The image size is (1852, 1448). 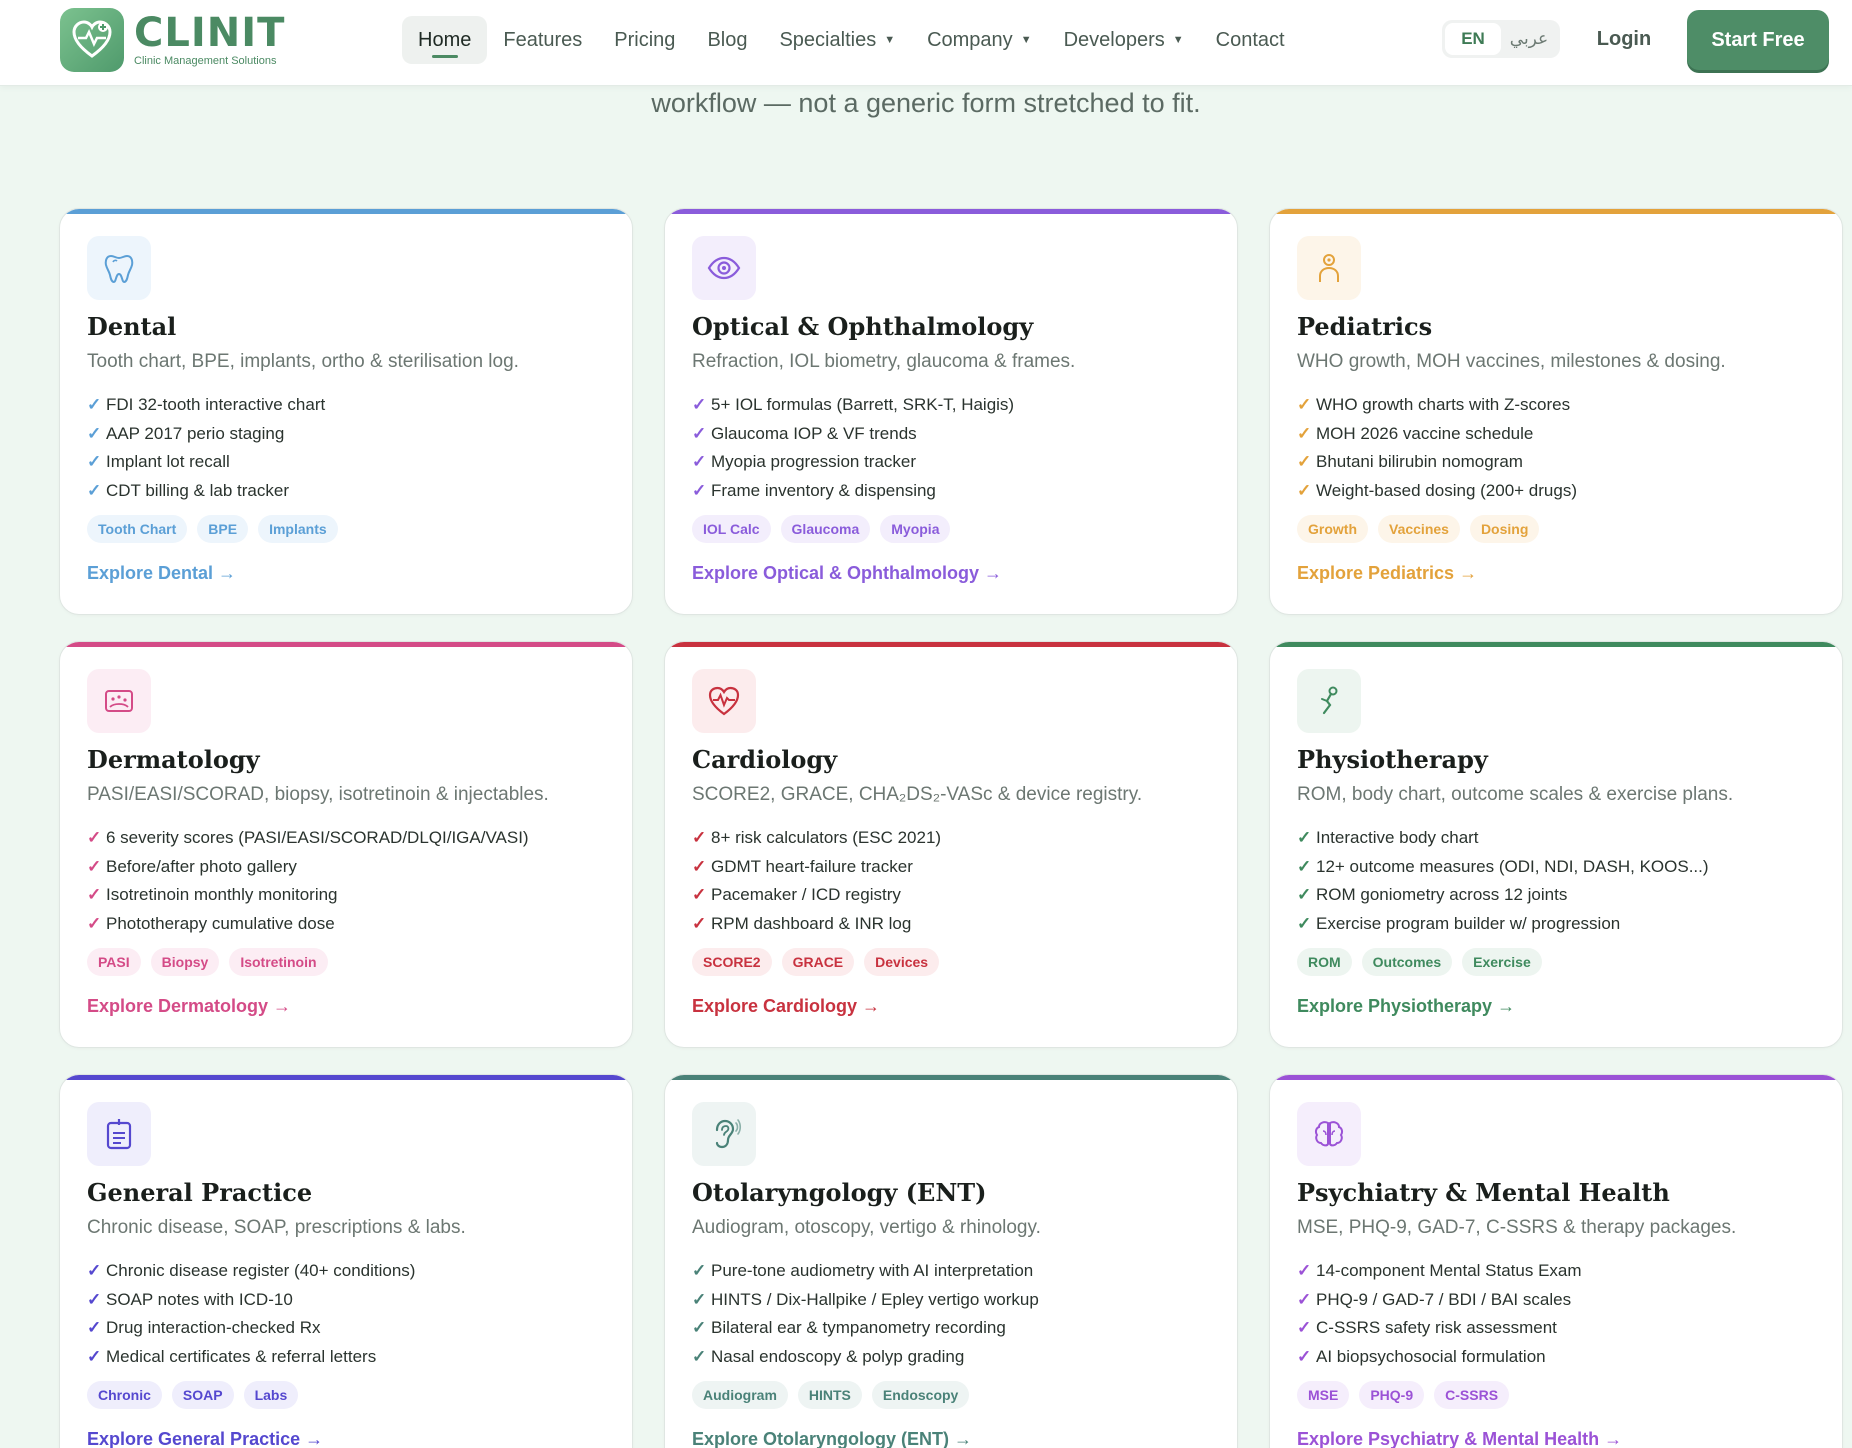 What do you see at coordinates (1387, 573) in the screenshot?
I see `explore-link: Explore Pediatrics →` at bounding box center [1387, 573].